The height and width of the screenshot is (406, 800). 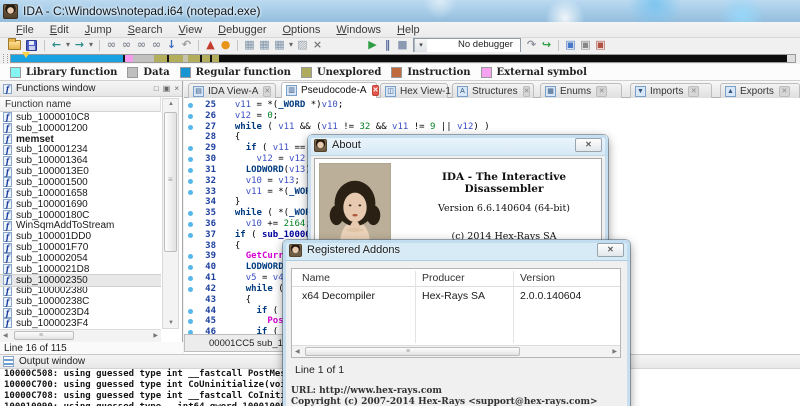 What do you see at coordinates (403, 58) in the screenshot?
I see `navband-track` at bounding box center [403, 58].